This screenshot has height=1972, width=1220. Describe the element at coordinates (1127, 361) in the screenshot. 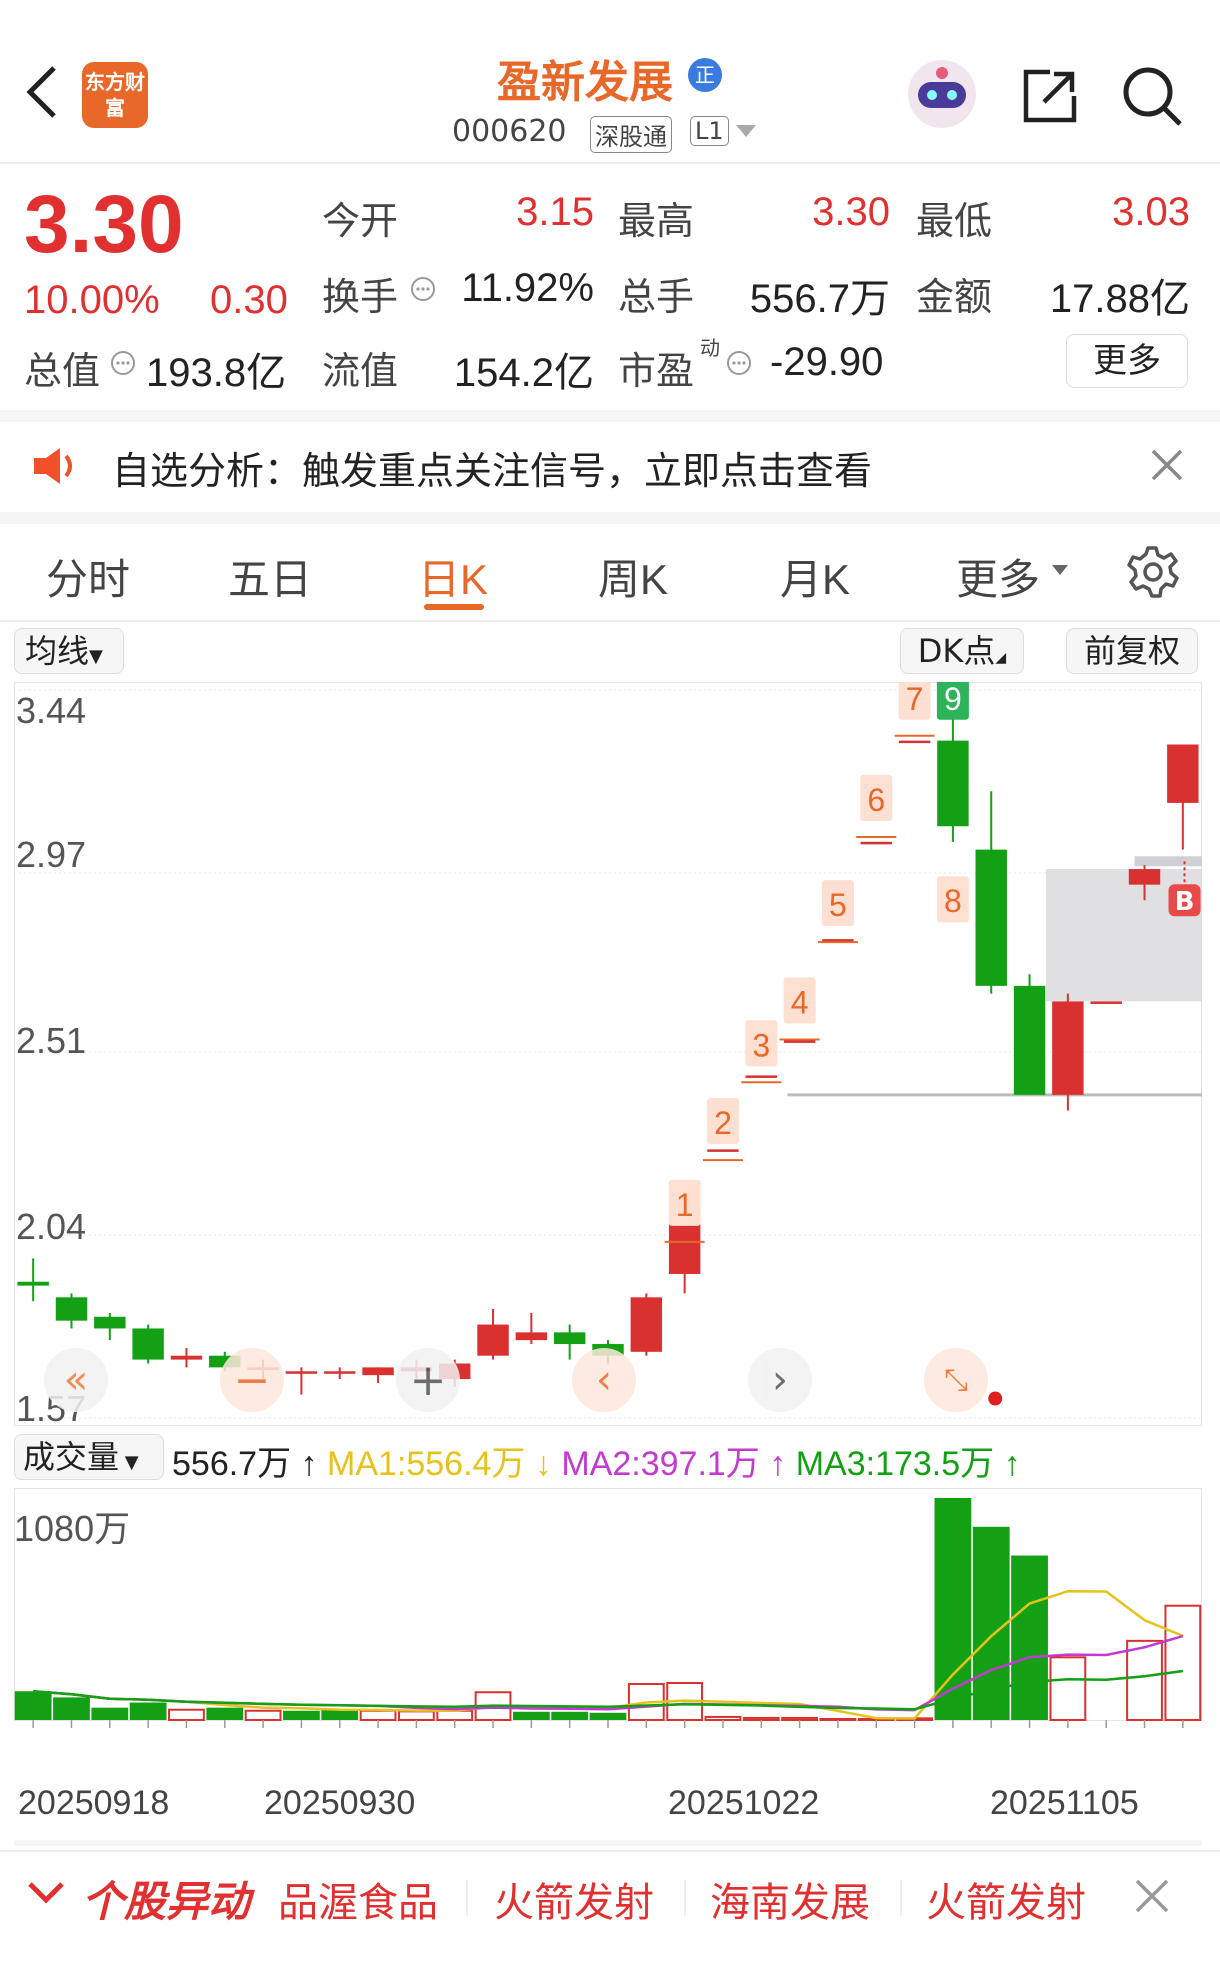

I see `more-button: 更多` at that location.